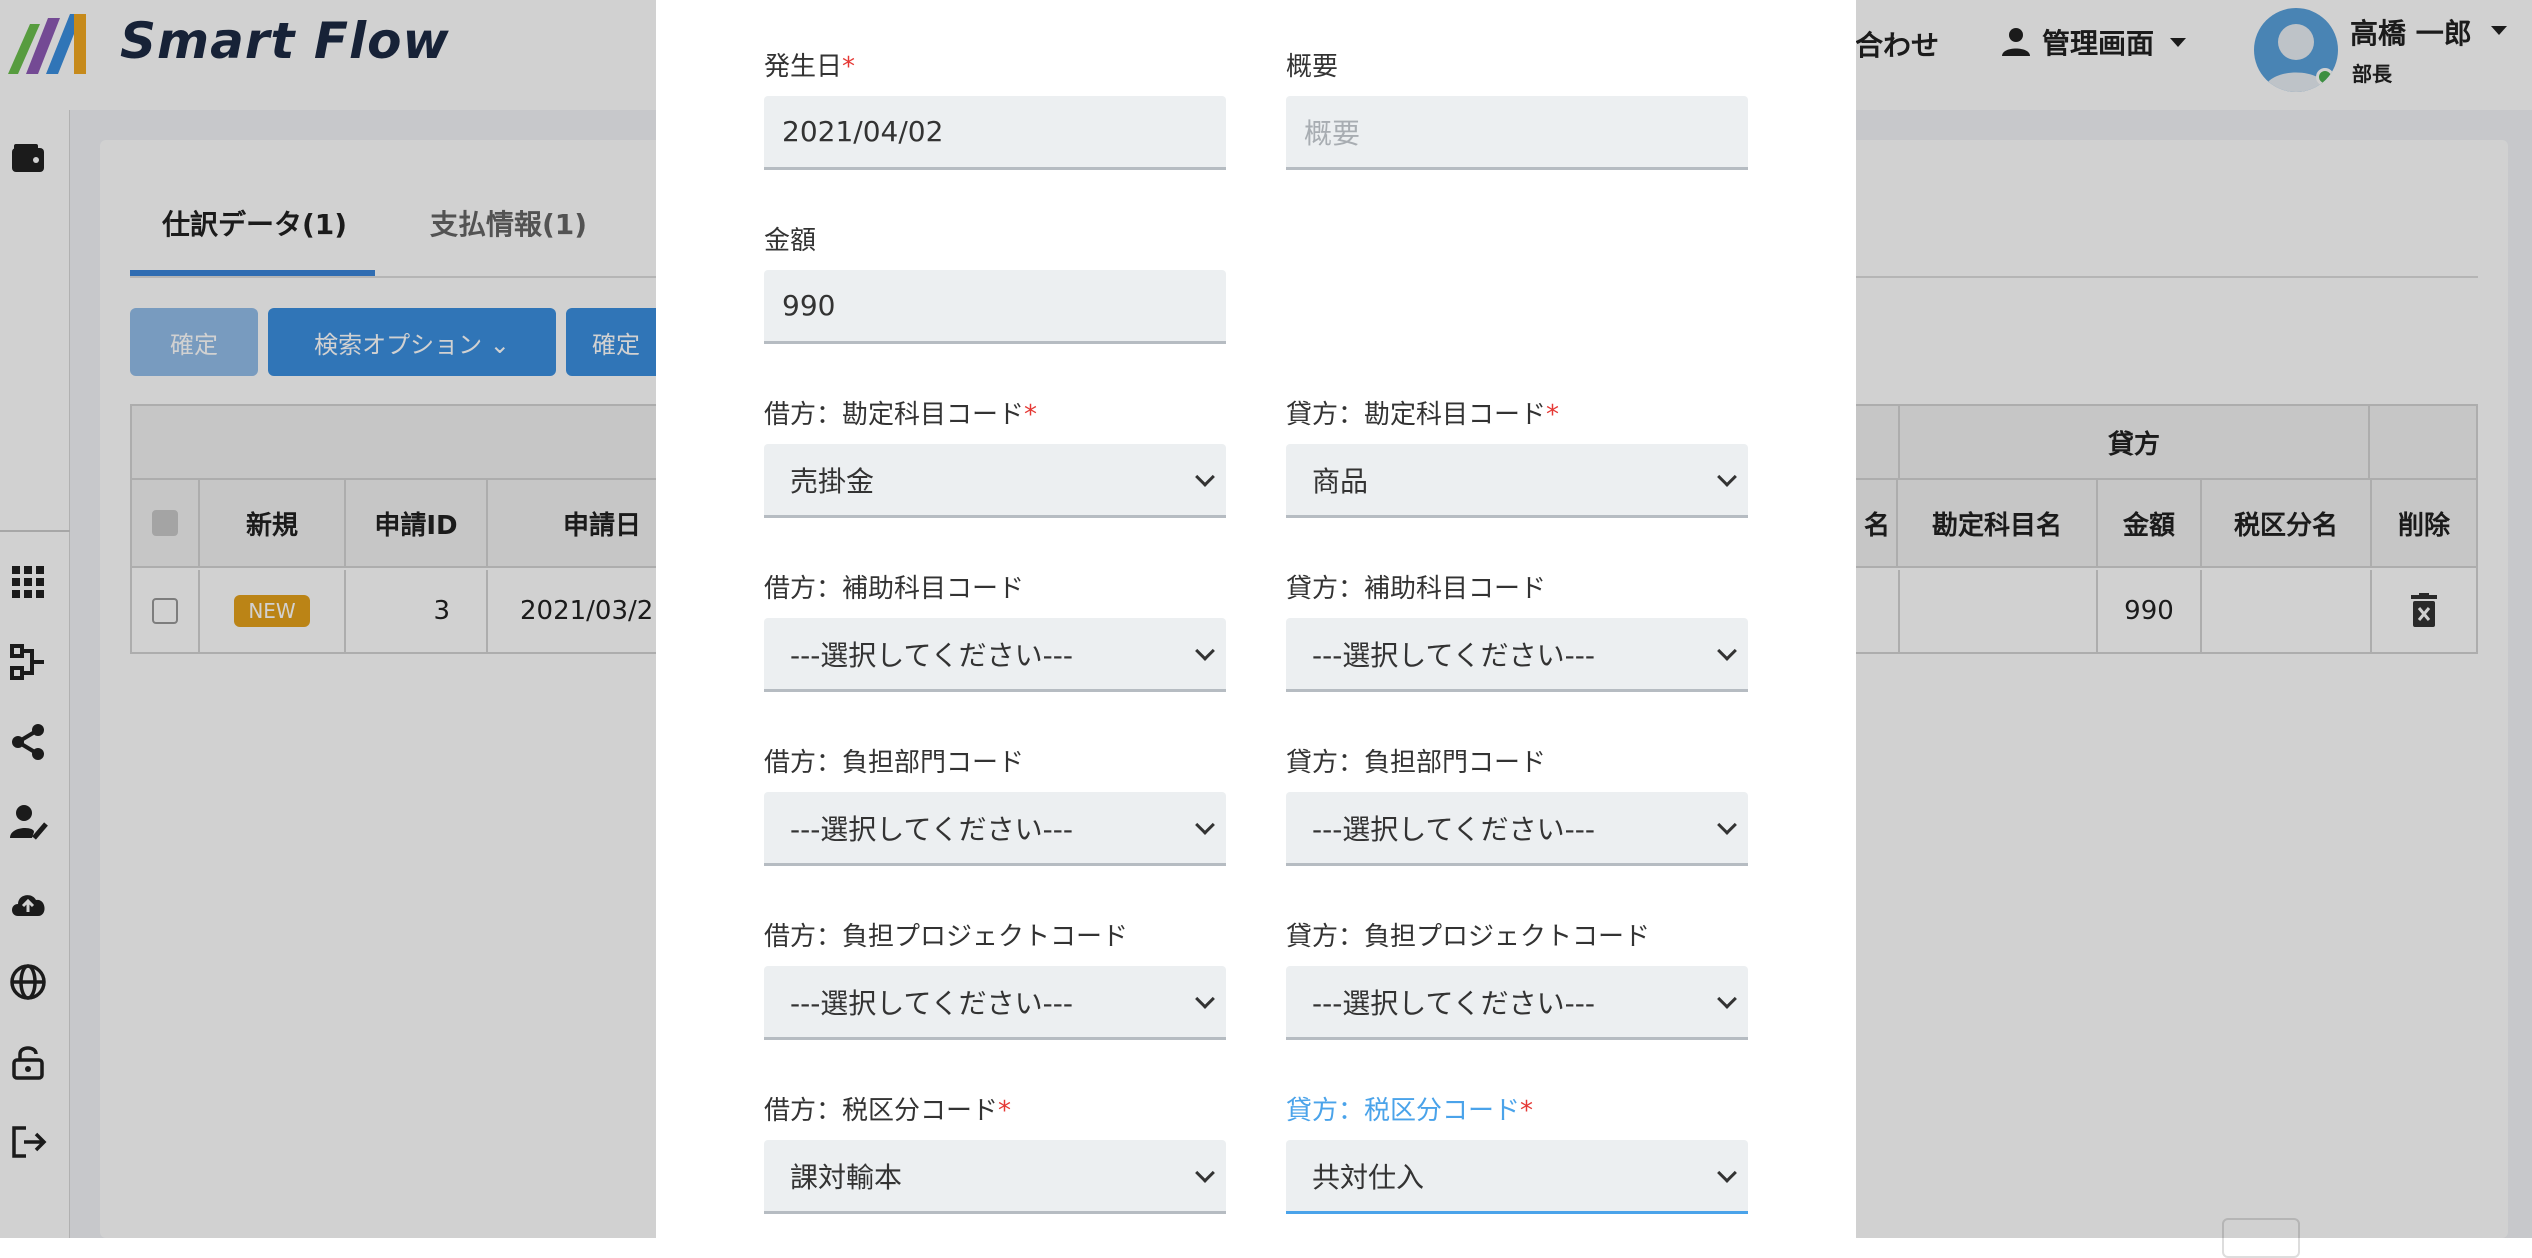 The height and width of the screenshot is (1258, 2532). What do you see at coordinates (946, 937) in the screenshot?
I see `debit-project-label: 借方：負担プロジェクトコード` at bounding box center [946, 937].